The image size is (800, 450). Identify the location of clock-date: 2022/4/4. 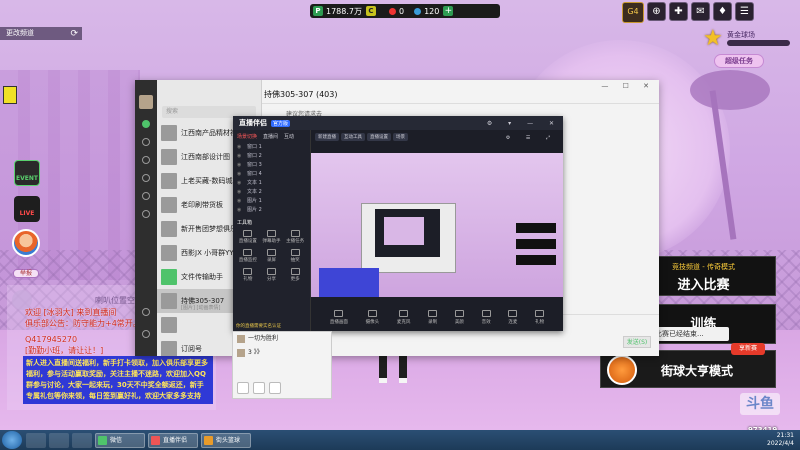
(780, 443).